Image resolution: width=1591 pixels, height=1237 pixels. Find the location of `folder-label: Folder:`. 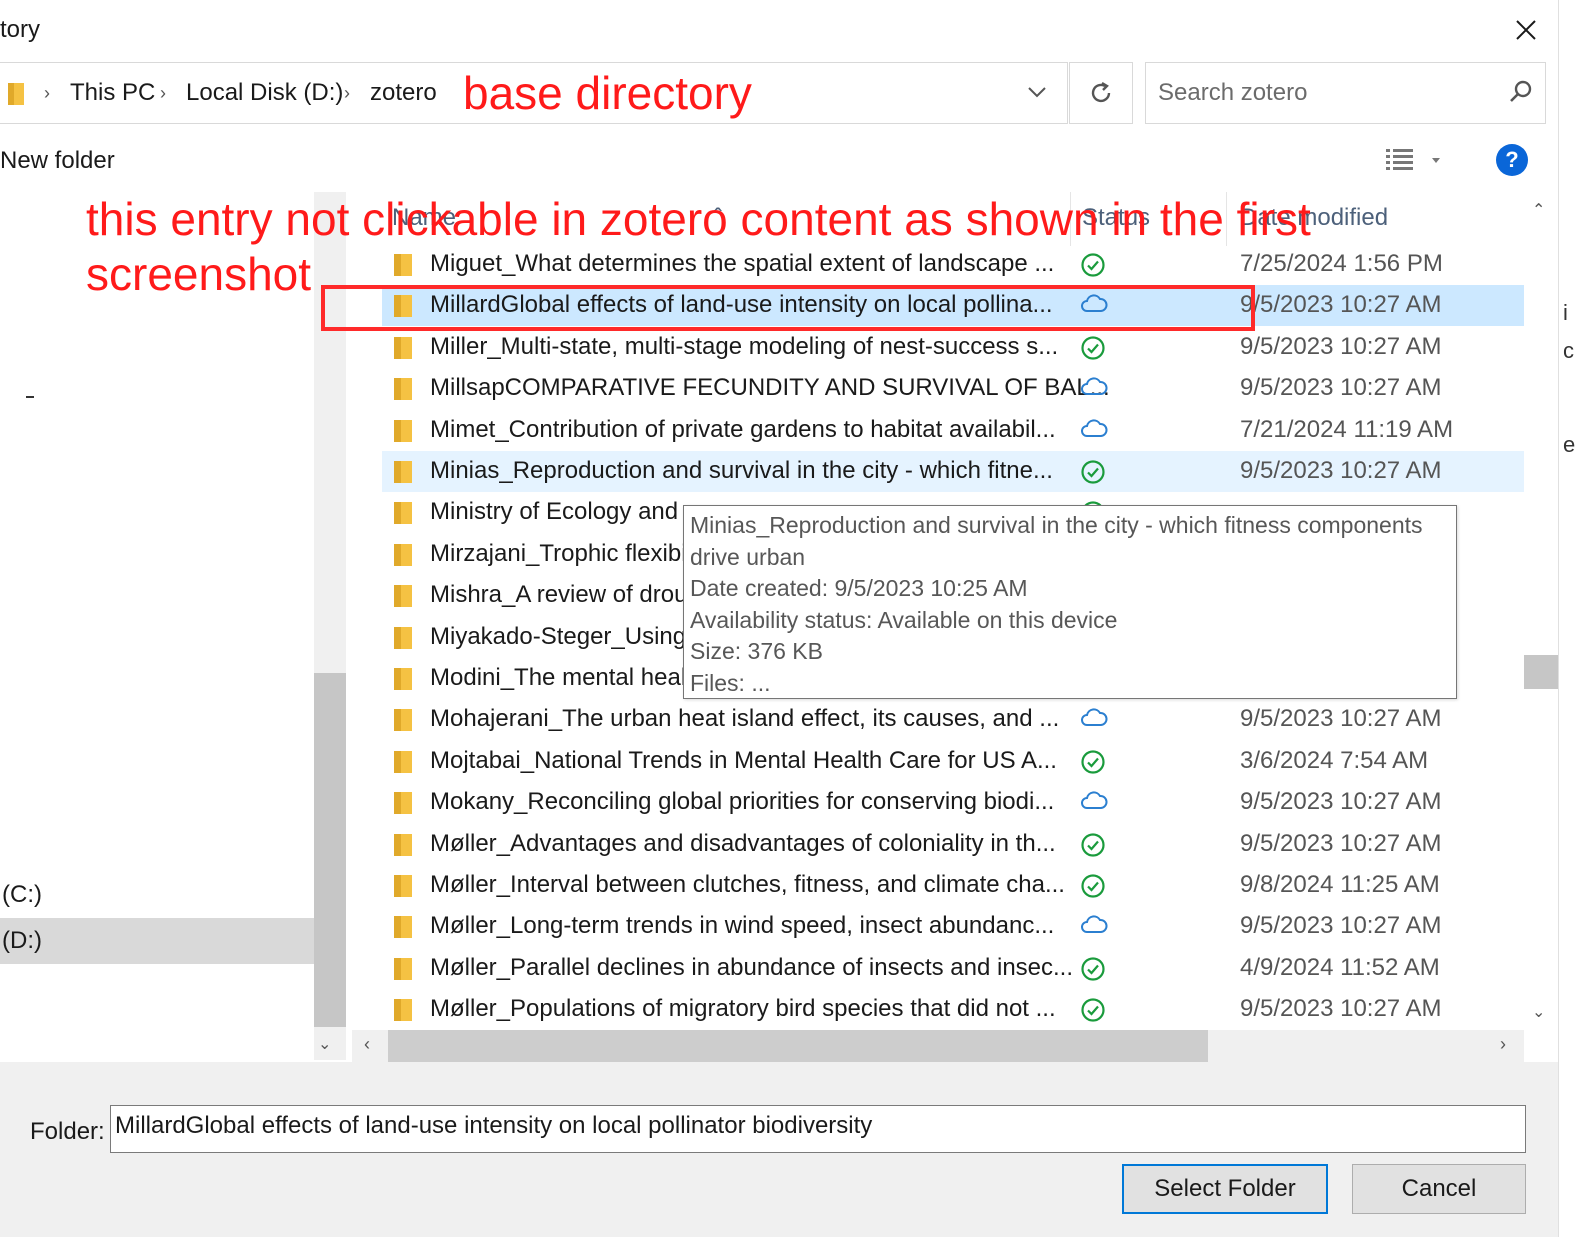

folder-label: Folder: is located at coordinates (67, 1131).